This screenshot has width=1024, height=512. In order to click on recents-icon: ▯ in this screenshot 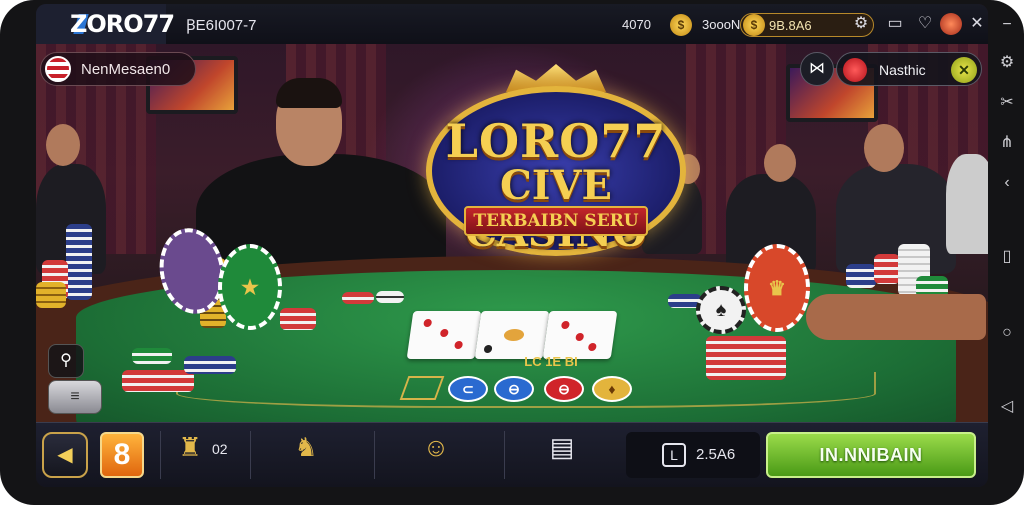, I will do `click(1007, 257)`.